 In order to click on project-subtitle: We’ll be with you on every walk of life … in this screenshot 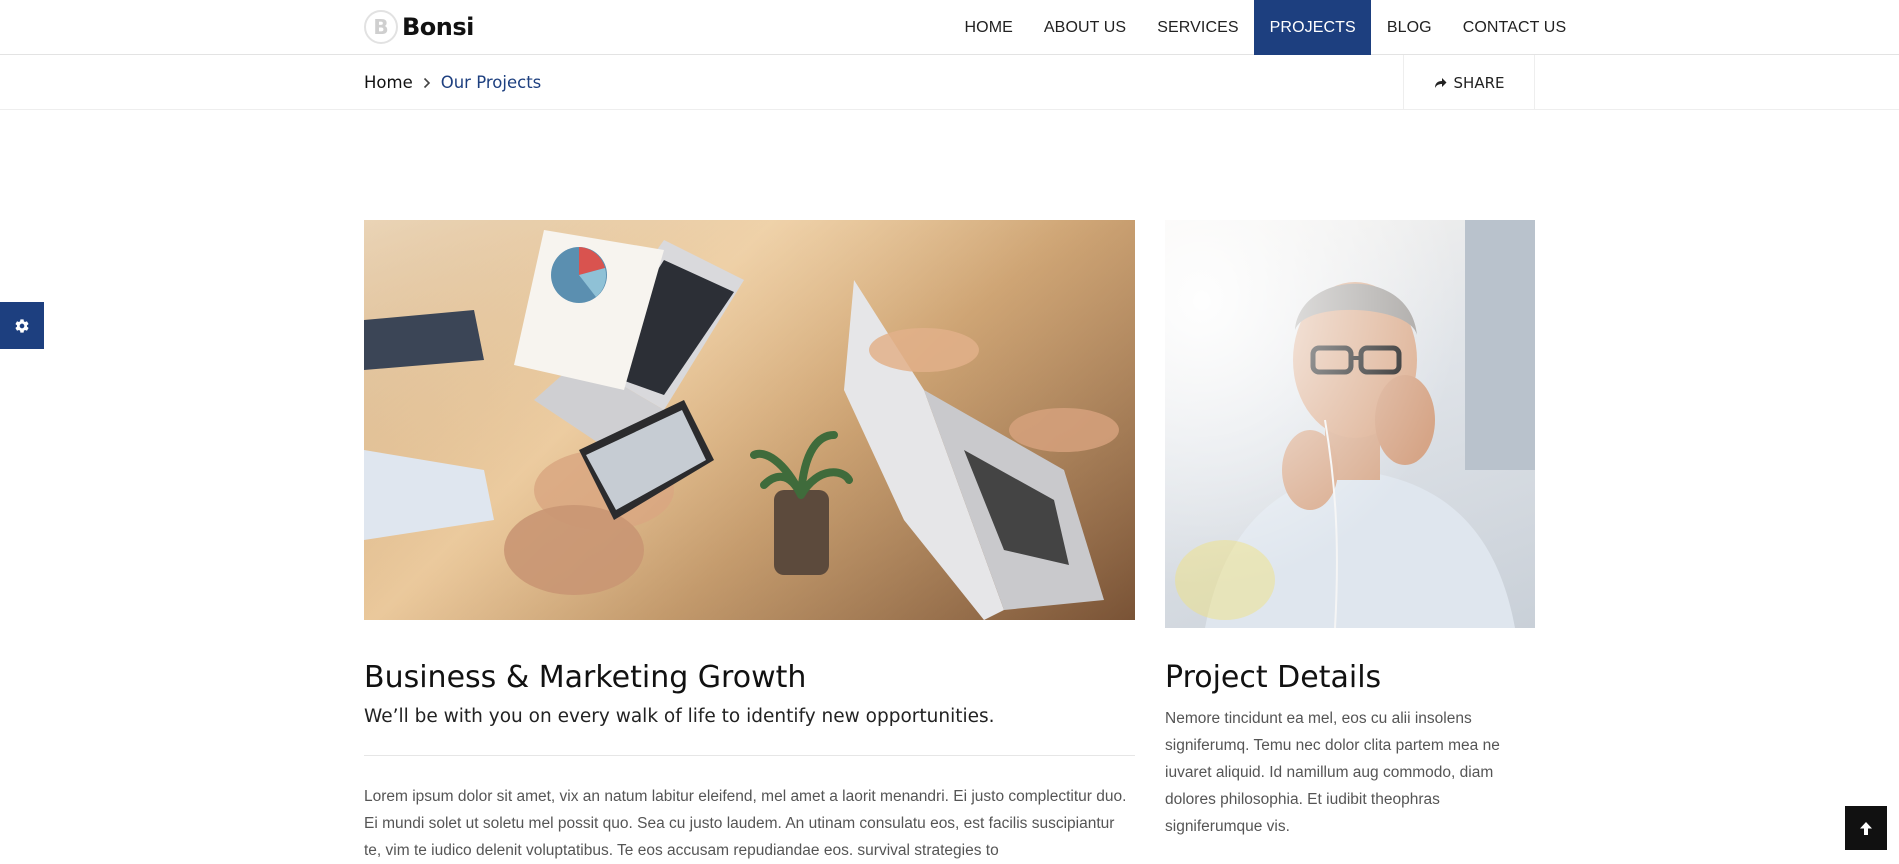, I will do `click(679, 716)`.